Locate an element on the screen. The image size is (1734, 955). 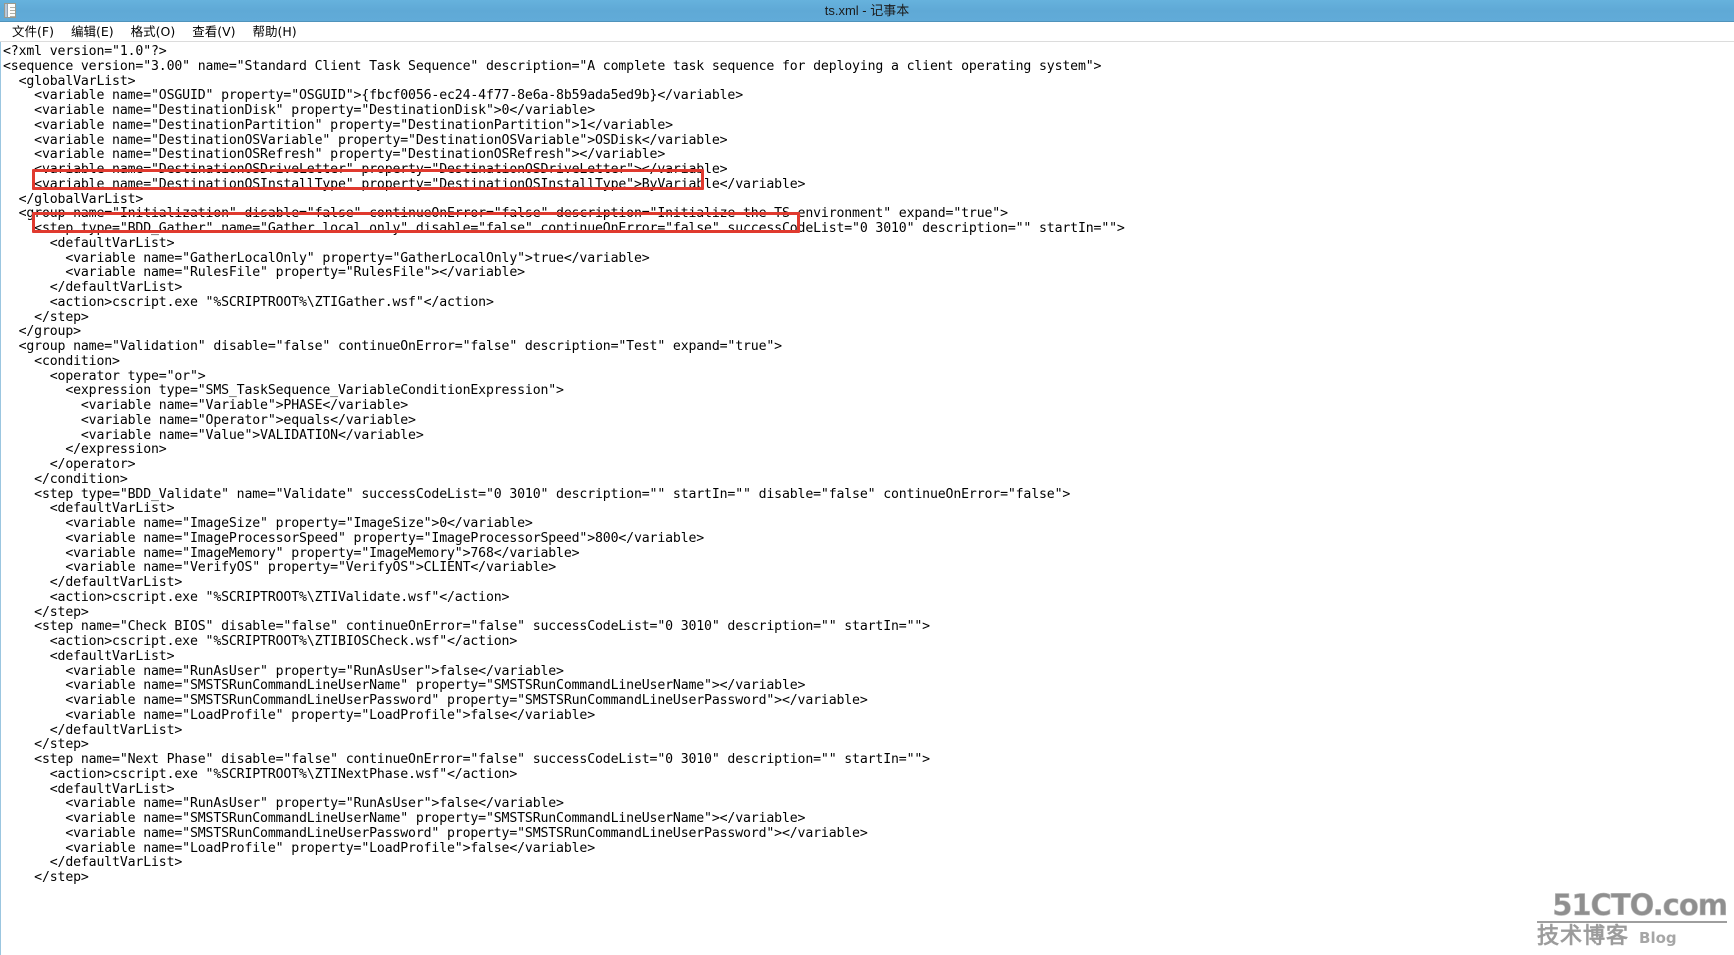
code-line: <?xml version="1.0"?> is located at coordinates (85, 51).